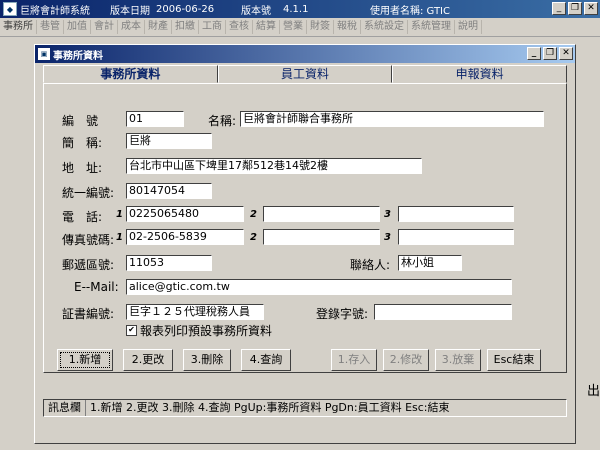 Image resolution: width=600 pixels, height=450 pixels. I want to click on address-field: 台北市中山區下埤里17鄰512巷14號2樓, so click(274, 166).